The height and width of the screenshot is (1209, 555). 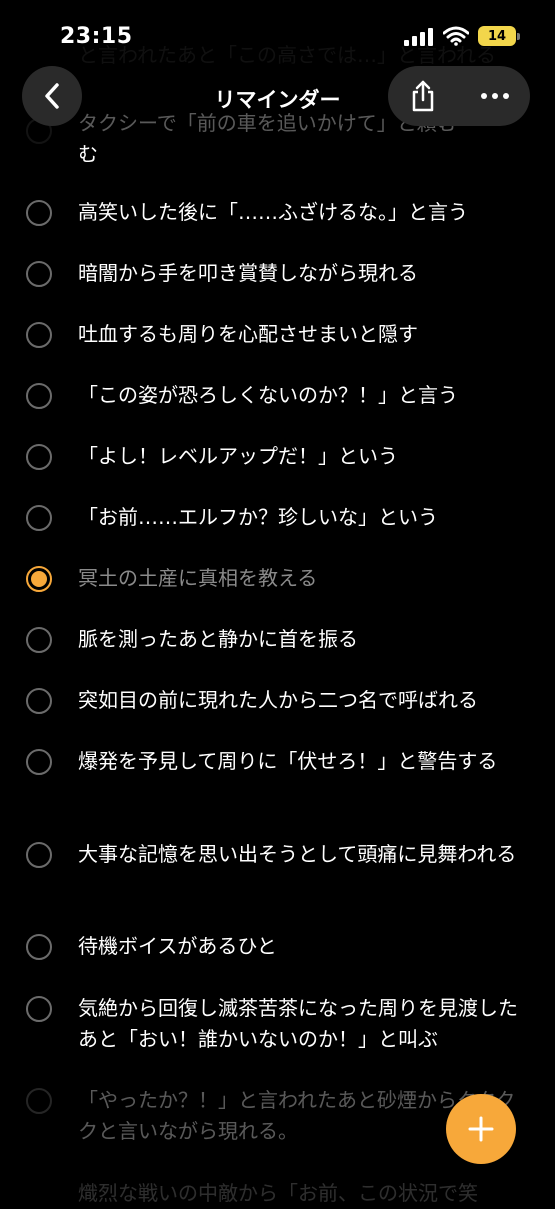 What do you see at coordinates (305, 1193) in the screenshot?
I see `reminder-text: 熾烈な戦いの中敵から「お前、この状況で笑` at bounding box center [305, 1193].